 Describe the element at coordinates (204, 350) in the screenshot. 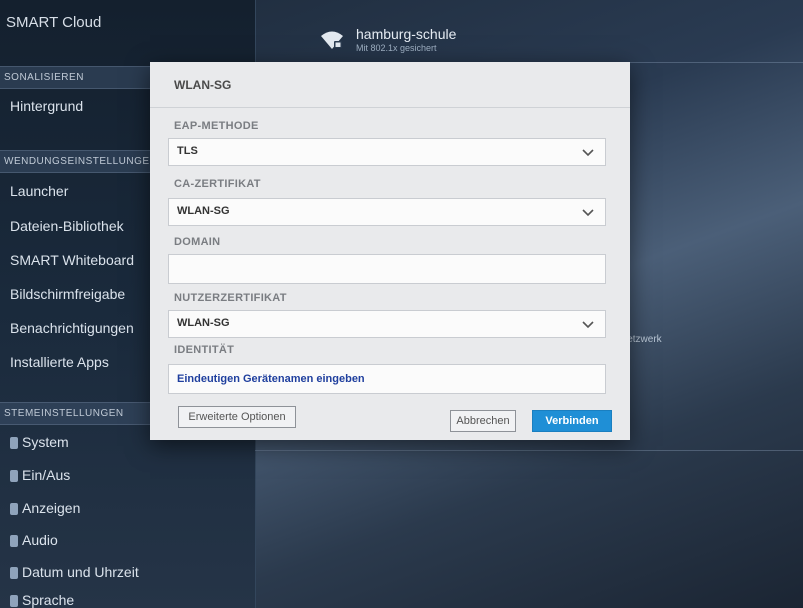

I see `identity-label: IDENTITÄT` at that location.